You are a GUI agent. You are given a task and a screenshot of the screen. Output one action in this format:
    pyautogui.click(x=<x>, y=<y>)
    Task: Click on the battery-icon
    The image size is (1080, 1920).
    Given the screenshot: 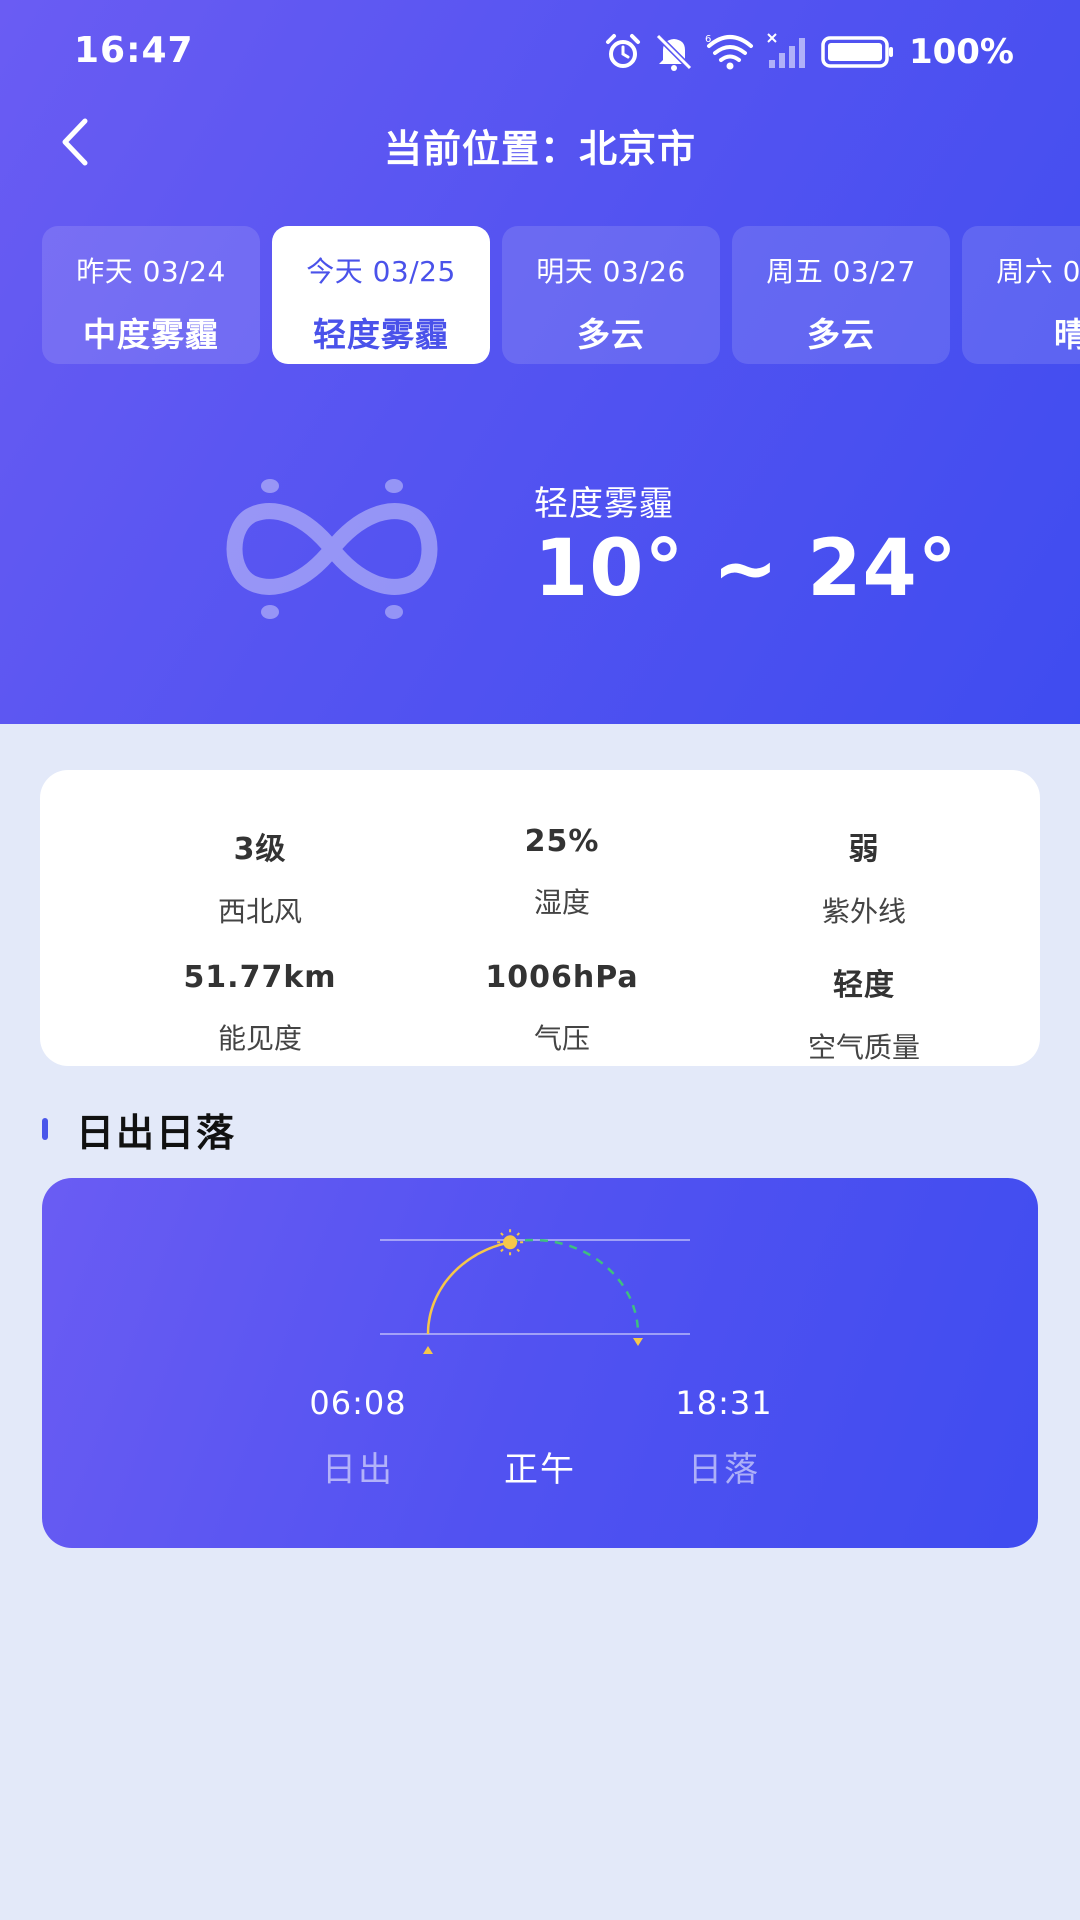 What is the action you would take?
    pyautogui.click(x=858, y=52)
    